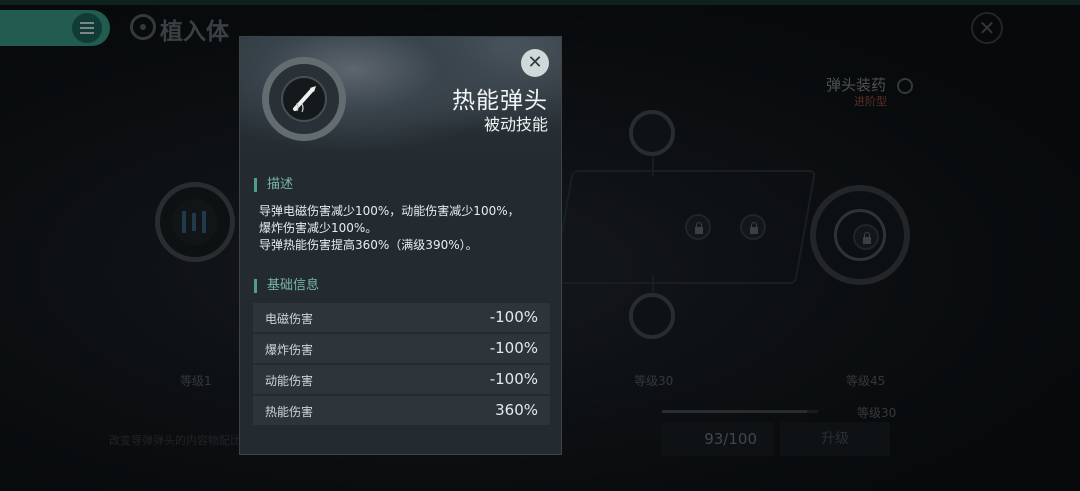 The width and height of the screenshot is (1080, 491). Describe the element at coordinates (515, 124) in the screenshot. I see `skill-type: 被动技能` at that location.